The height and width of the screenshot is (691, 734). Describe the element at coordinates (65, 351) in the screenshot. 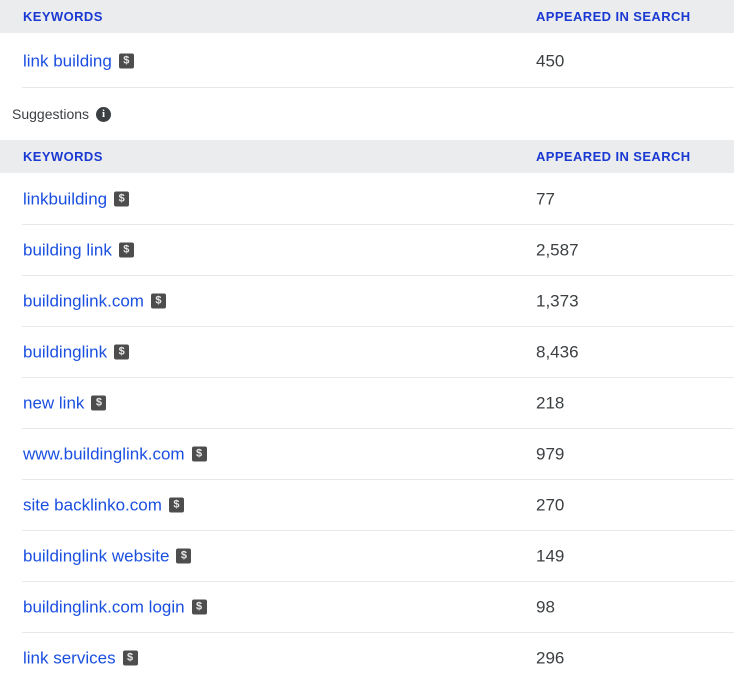

I see `keyword-link: buildinglink` at that location.